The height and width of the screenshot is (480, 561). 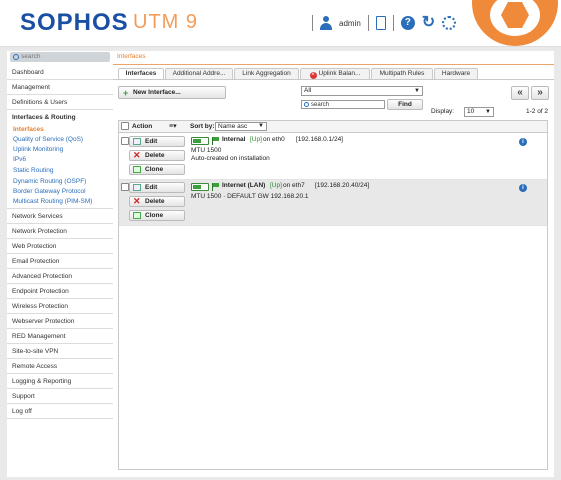 I want to click on sidebar-item-endpoint-protection: Endpoint Protection, so click(x=60, y=292).